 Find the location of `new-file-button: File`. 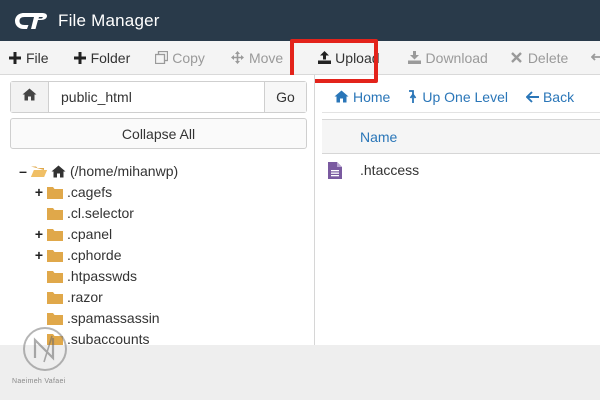

new-file-button: File is located at coordinates (28, 57).